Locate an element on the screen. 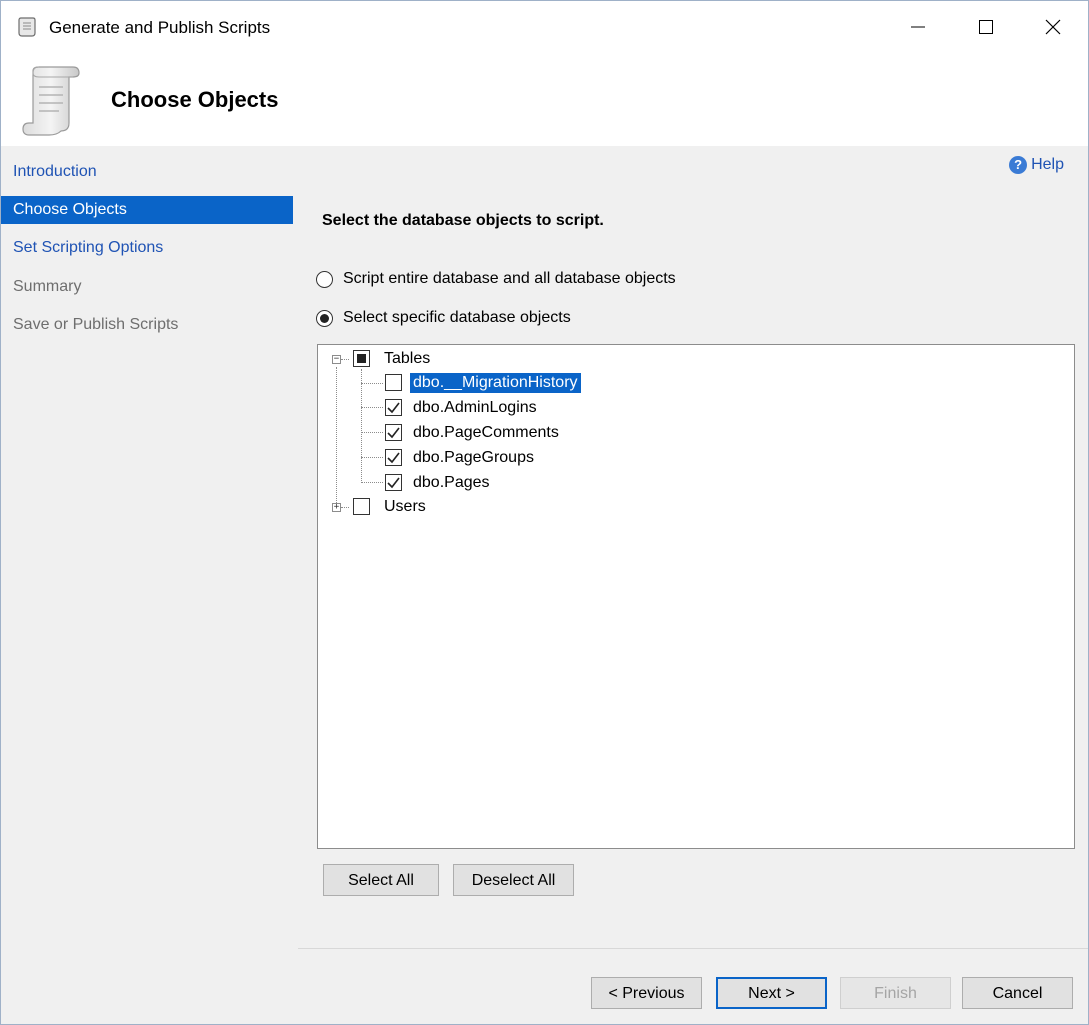  collapse-icon: − is located at coordinates (336, 359).